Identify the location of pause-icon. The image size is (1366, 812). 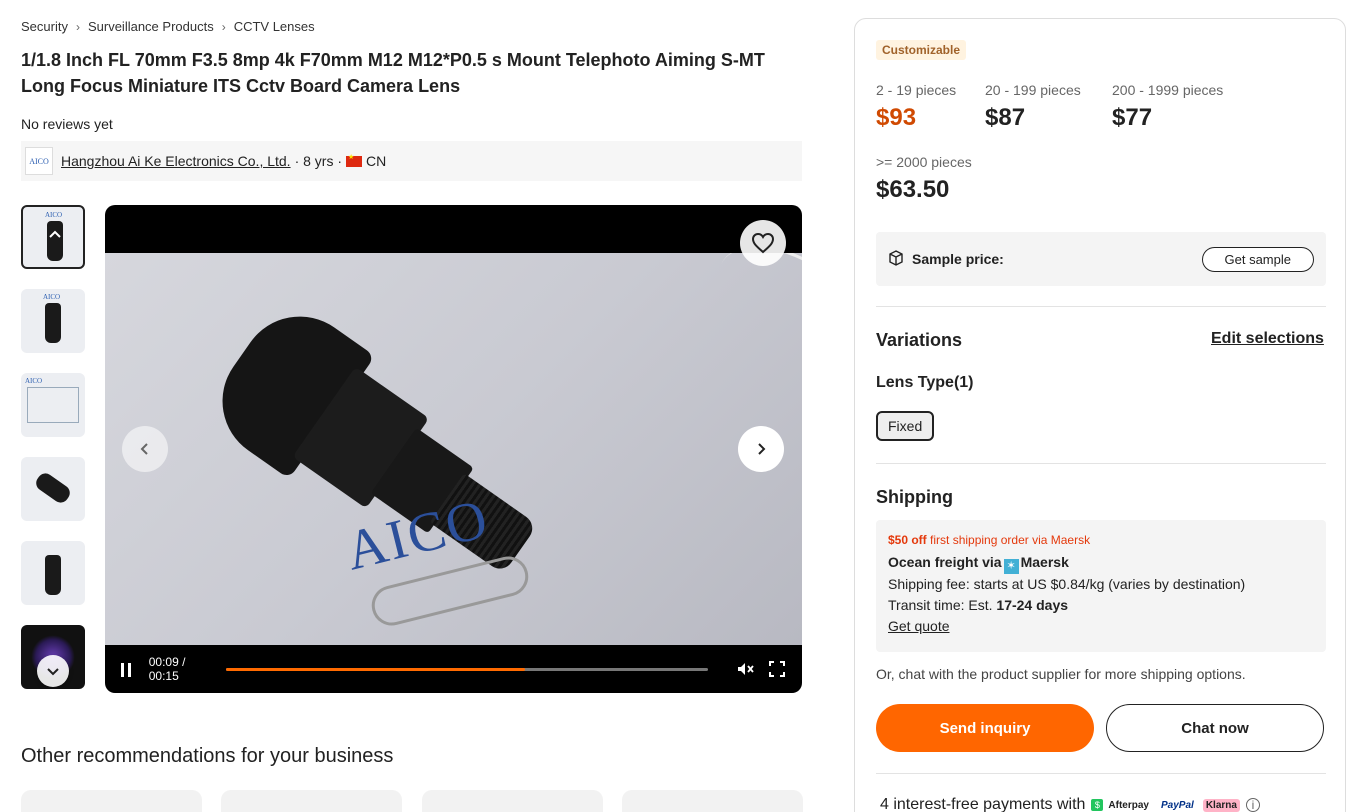
(128, 670).